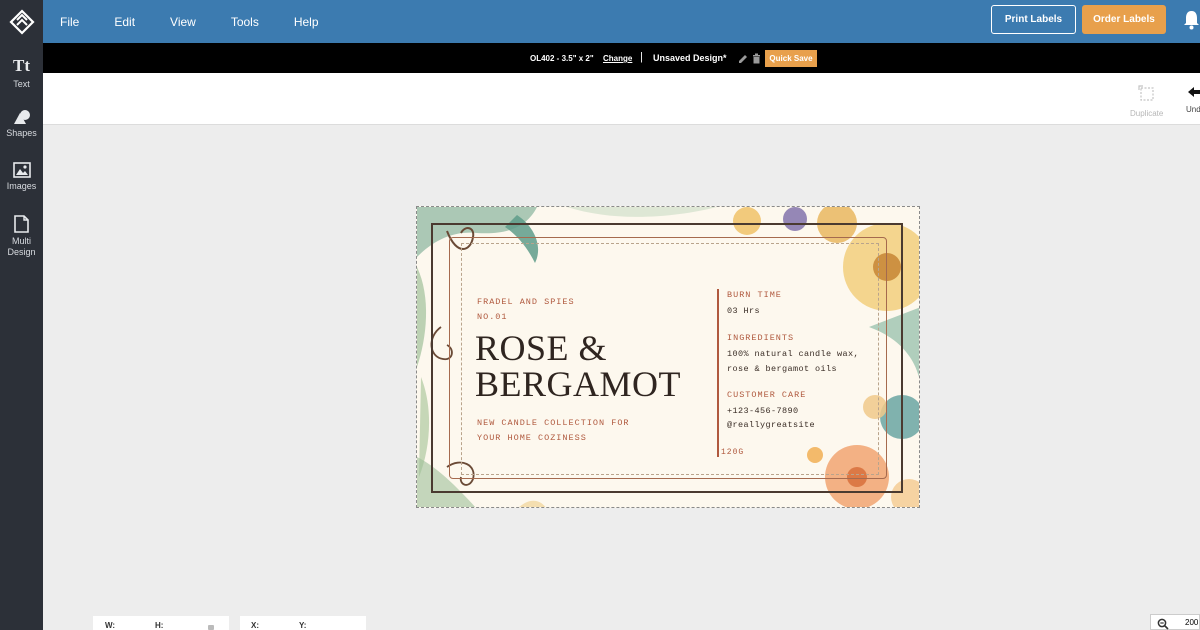 This screenshot has height=630, width=1200. I want to click on menu-view: View, so click(183, 22).